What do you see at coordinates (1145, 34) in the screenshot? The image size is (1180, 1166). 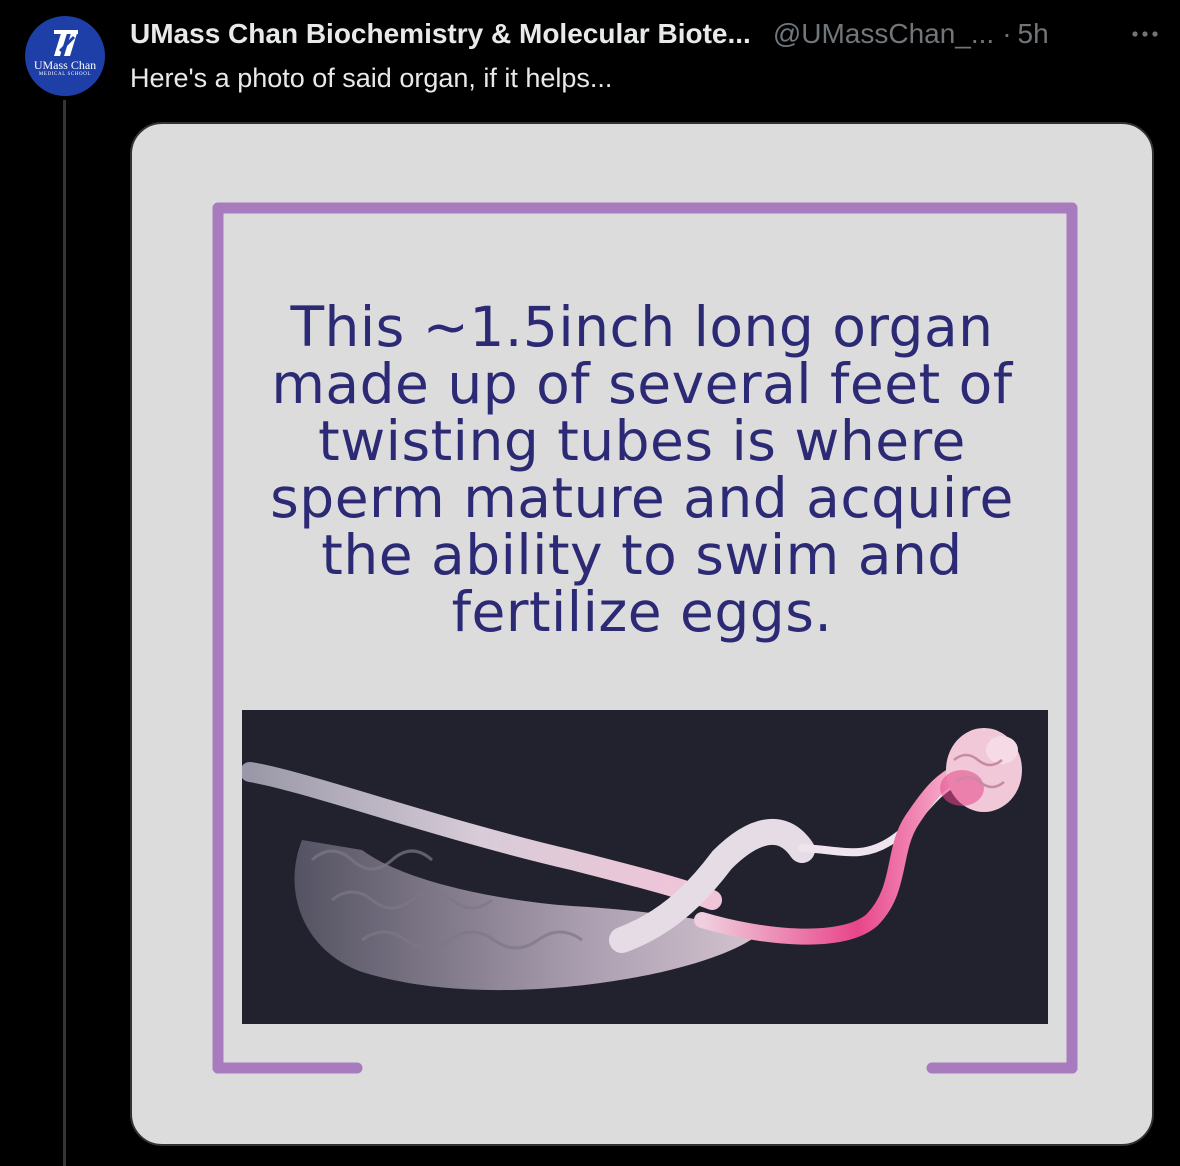 I see `more-horizontal-icon` at bounding box center [1145, 34].